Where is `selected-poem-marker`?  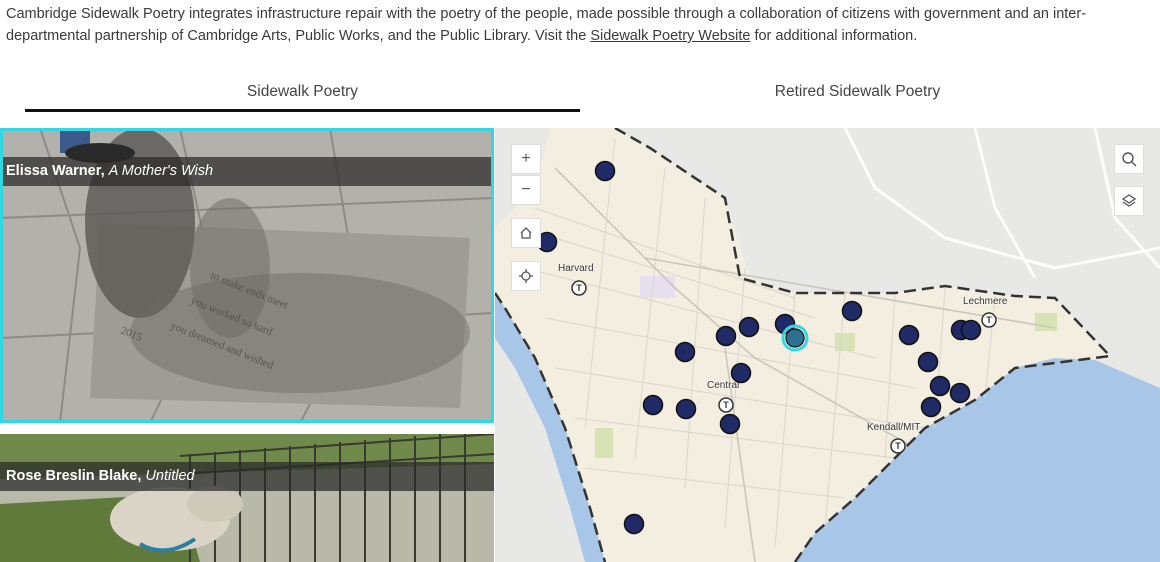 selected-poem-marker is located at coordinates (795, 338).